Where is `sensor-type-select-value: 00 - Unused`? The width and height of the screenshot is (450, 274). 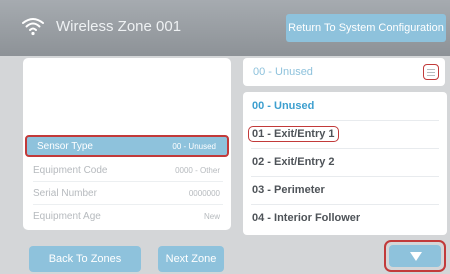
sensor-type-select-value: 00 - Unused is located at coordinates (283, 72).